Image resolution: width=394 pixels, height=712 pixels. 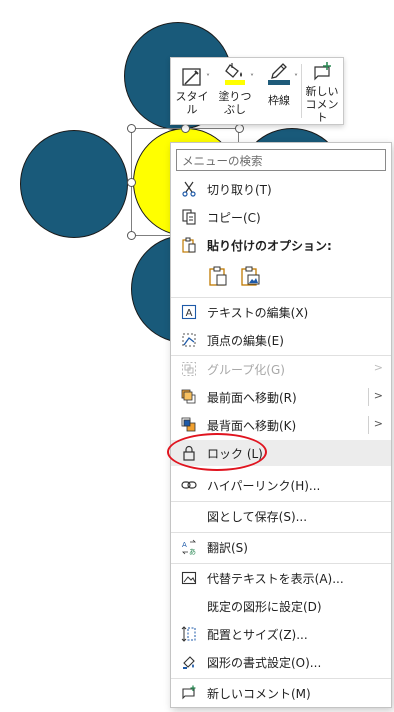 I want to click on style-label-2: ル, so click(x=192, y=109).